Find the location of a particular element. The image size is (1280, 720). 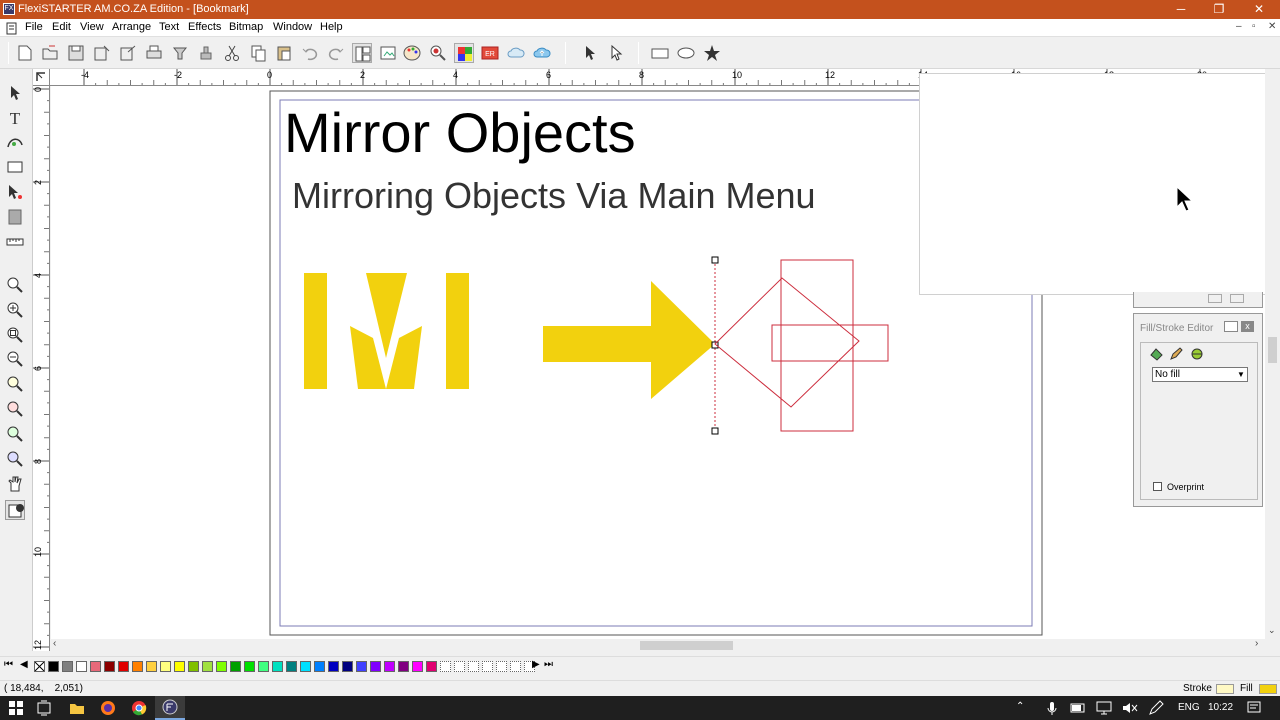

select-tool-icon is located at coordinates (15, 93).